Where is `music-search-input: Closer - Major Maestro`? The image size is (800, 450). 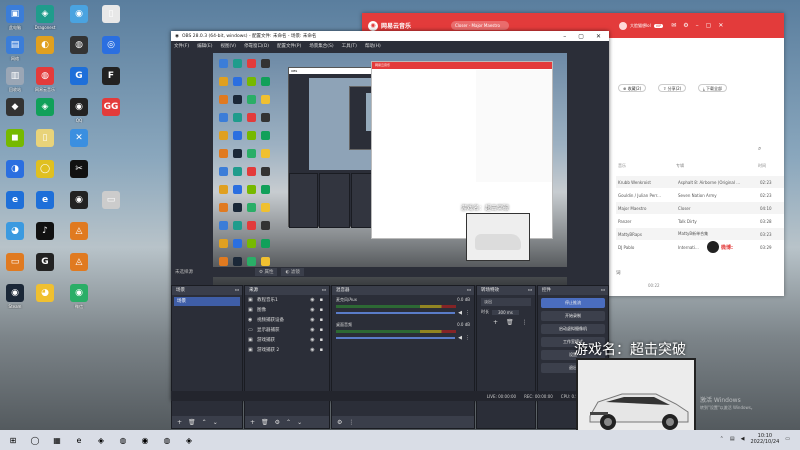 music-search-input: Closer - Major Maestro is located at coordinates (480, 25).